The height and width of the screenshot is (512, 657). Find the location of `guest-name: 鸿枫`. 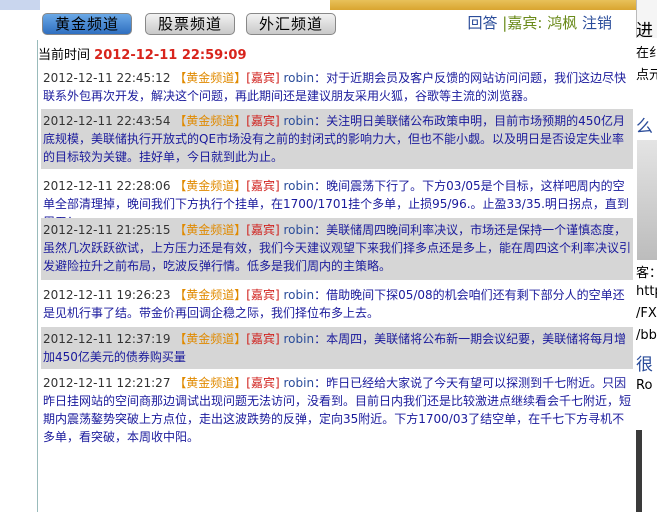

guest-name: 鸿枫 is located at coordinates (562, 23).